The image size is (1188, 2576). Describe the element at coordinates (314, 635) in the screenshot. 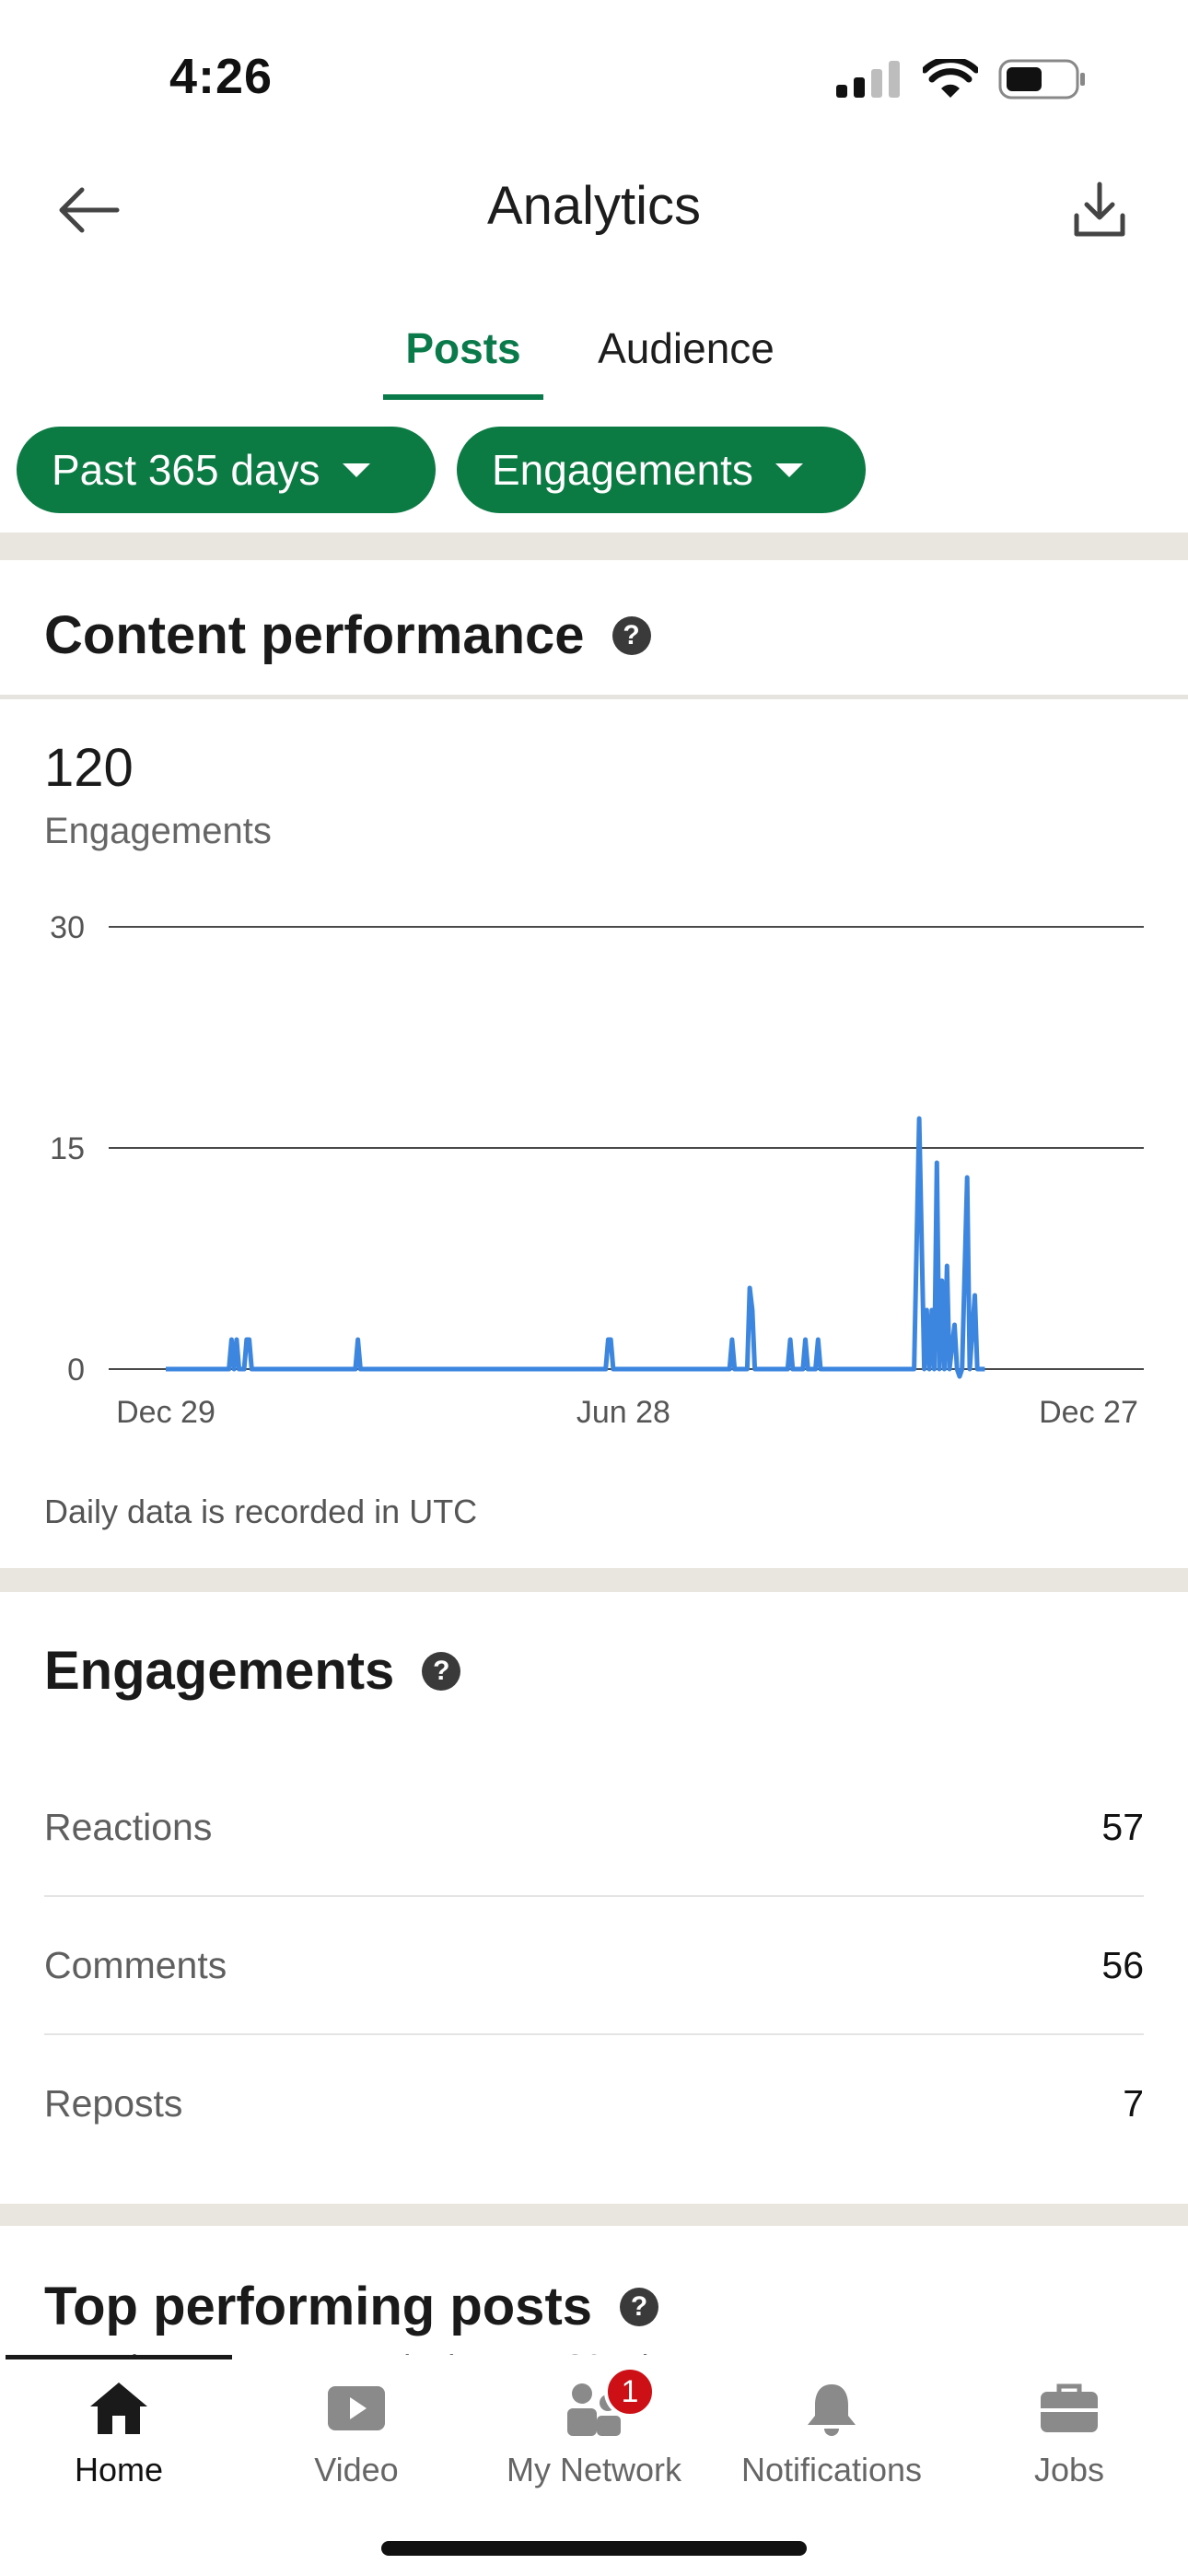

I see `content-performance-title-text: Content performance` at that location.